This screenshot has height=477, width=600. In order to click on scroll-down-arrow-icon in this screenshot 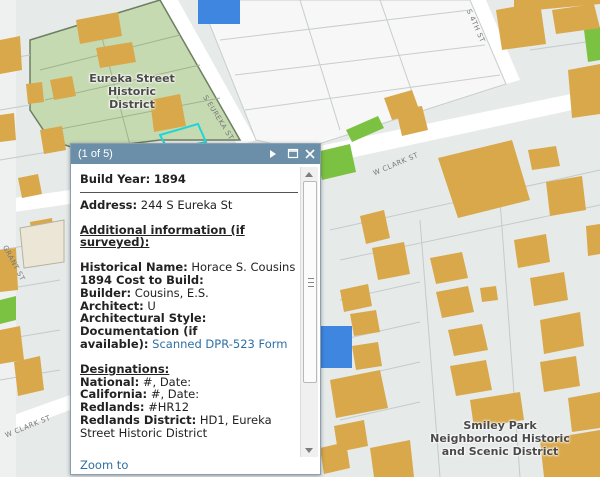, I will do `click(309, 450)`.